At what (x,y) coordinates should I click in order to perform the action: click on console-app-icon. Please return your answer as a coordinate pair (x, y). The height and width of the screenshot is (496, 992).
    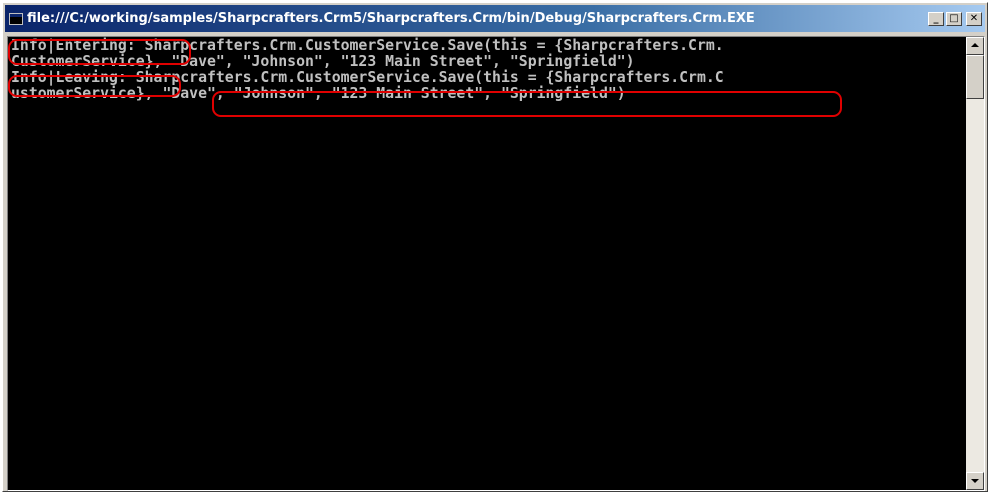
    Looking at the image, I should click on (16, 18).